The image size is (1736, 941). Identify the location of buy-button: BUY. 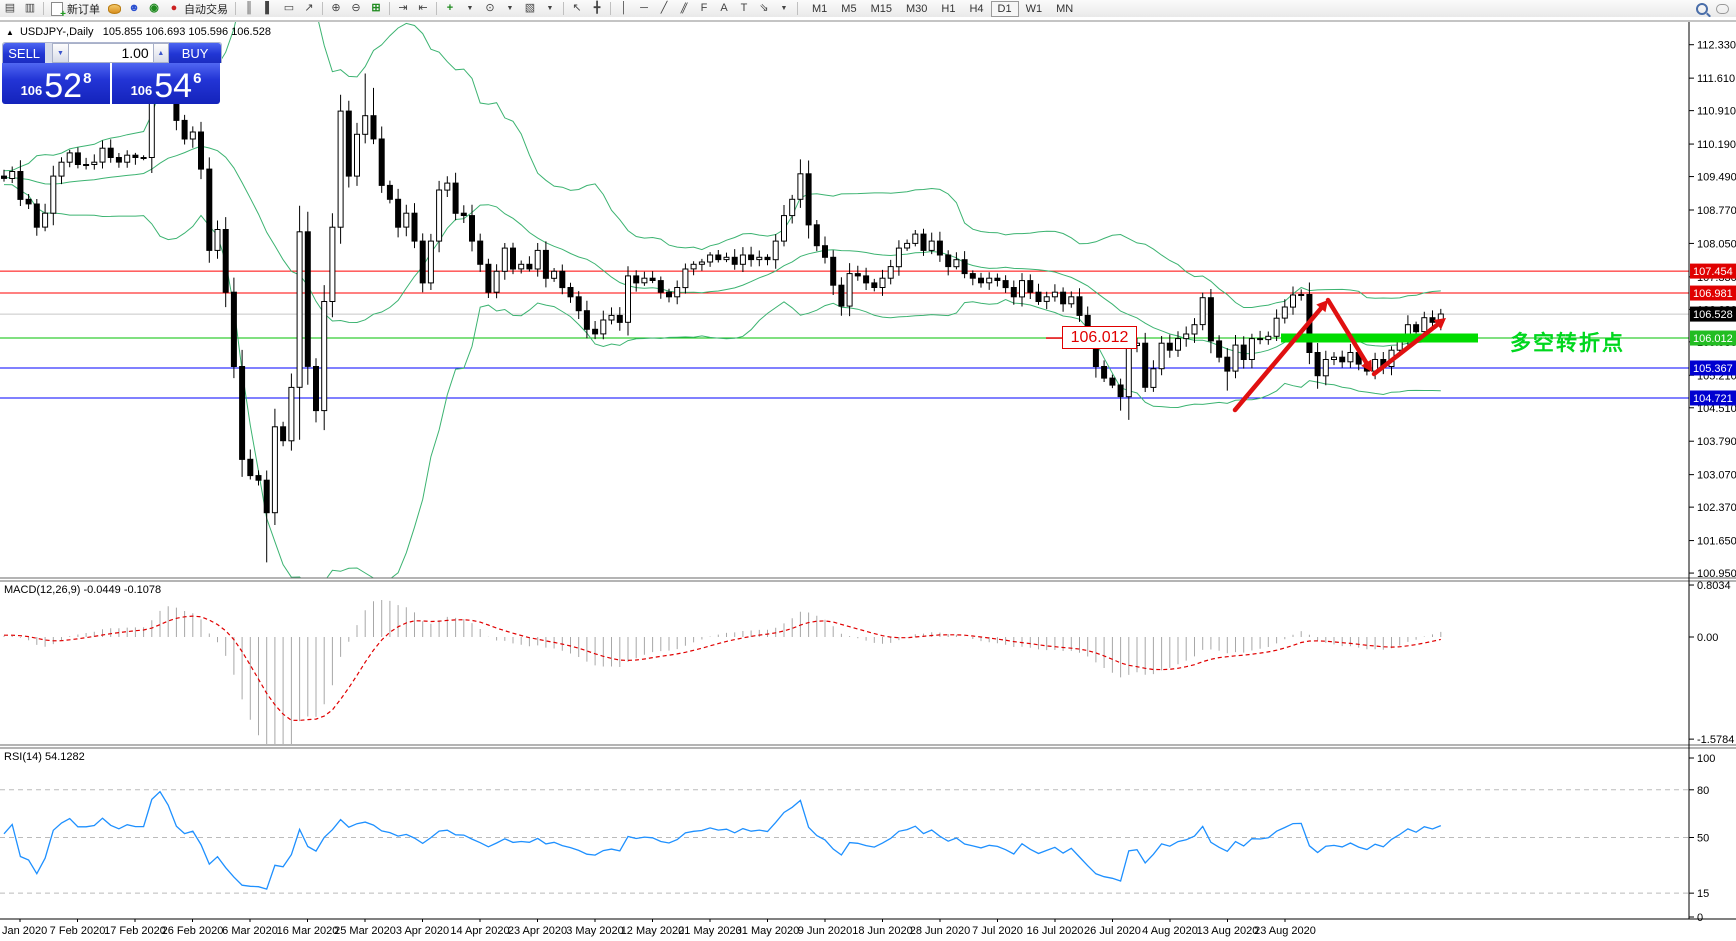
(195, 53).